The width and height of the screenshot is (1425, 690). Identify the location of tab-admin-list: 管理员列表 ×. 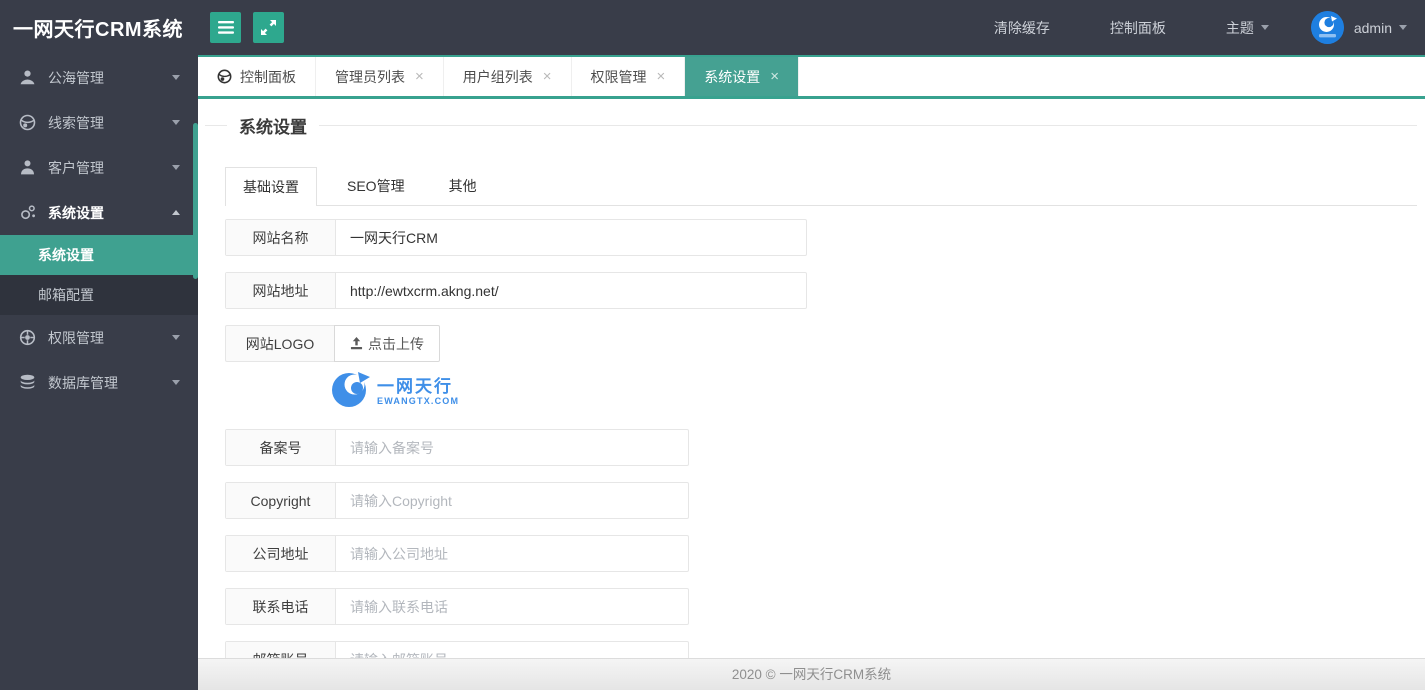
(380, 76).